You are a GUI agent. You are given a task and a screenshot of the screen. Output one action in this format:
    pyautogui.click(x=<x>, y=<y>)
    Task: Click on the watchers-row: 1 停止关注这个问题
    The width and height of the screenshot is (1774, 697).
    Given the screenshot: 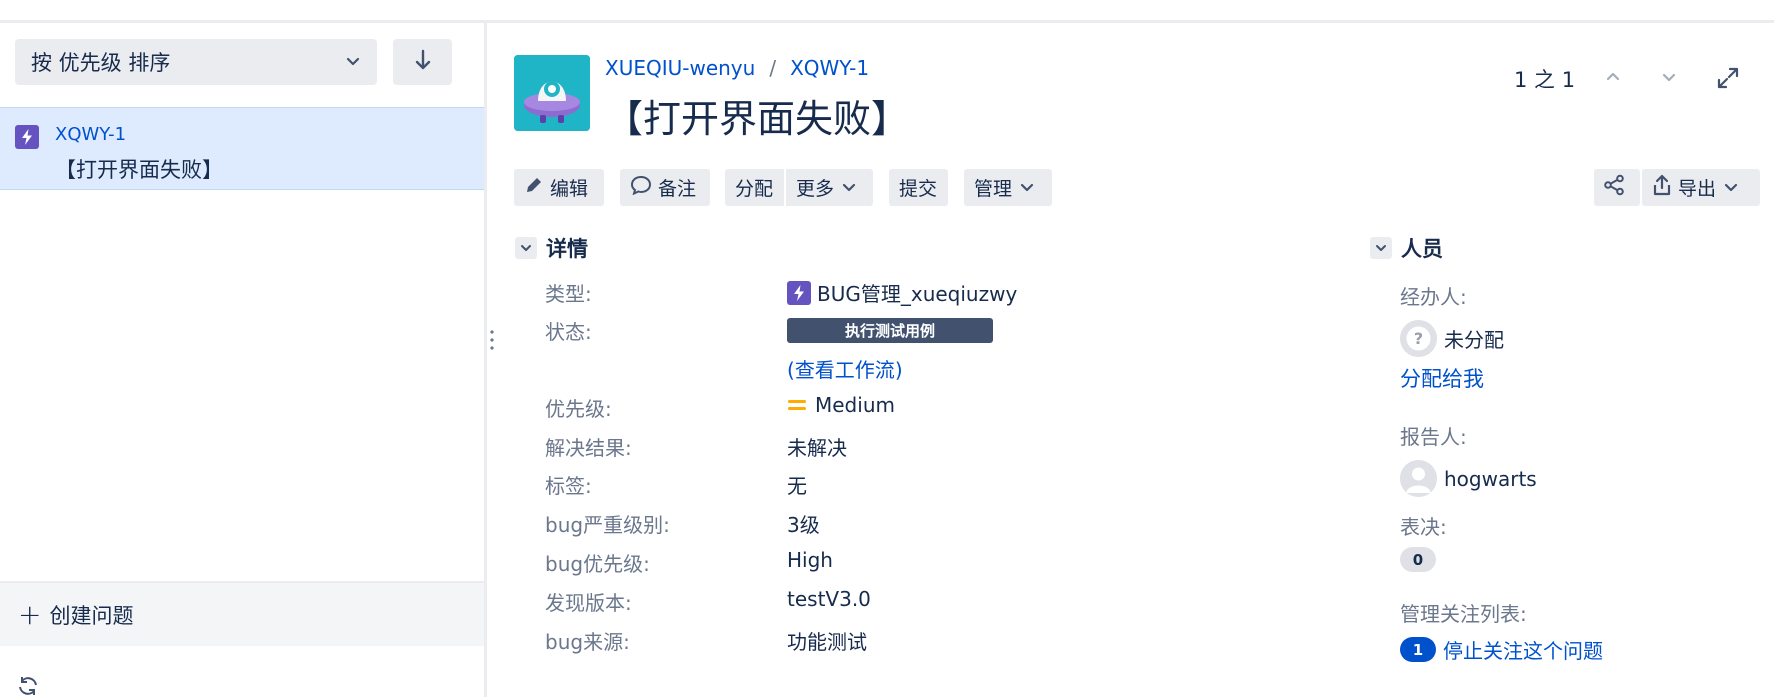 What is the action you would take?
    pyautogui.click(x=1501, y=649)
    